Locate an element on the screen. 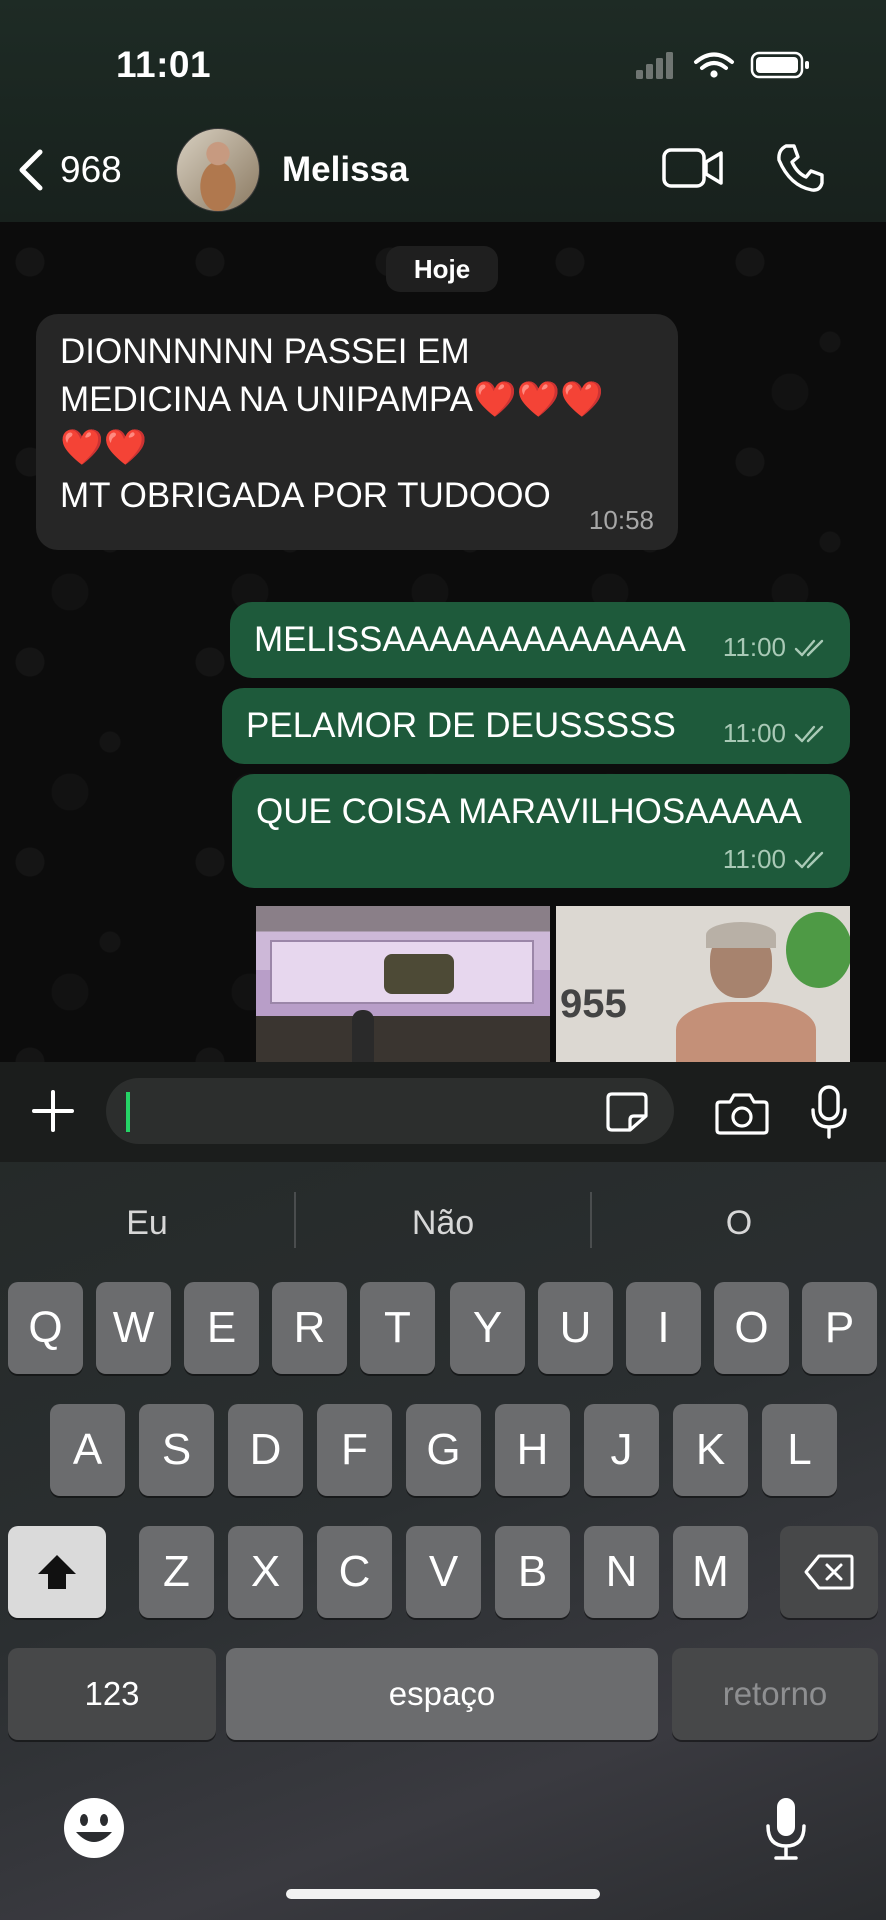  wifi-icon is located at coordinates (714, 61).